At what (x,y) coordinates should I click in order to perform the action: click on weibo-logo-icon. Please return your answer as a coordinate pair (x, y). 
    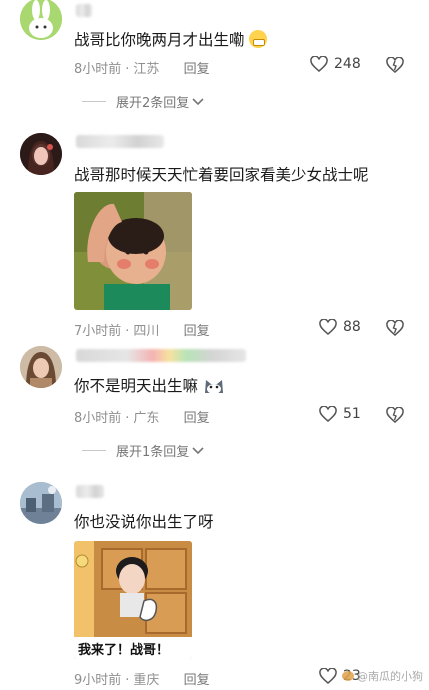
    Looking at the image, I should click on (348, 676).